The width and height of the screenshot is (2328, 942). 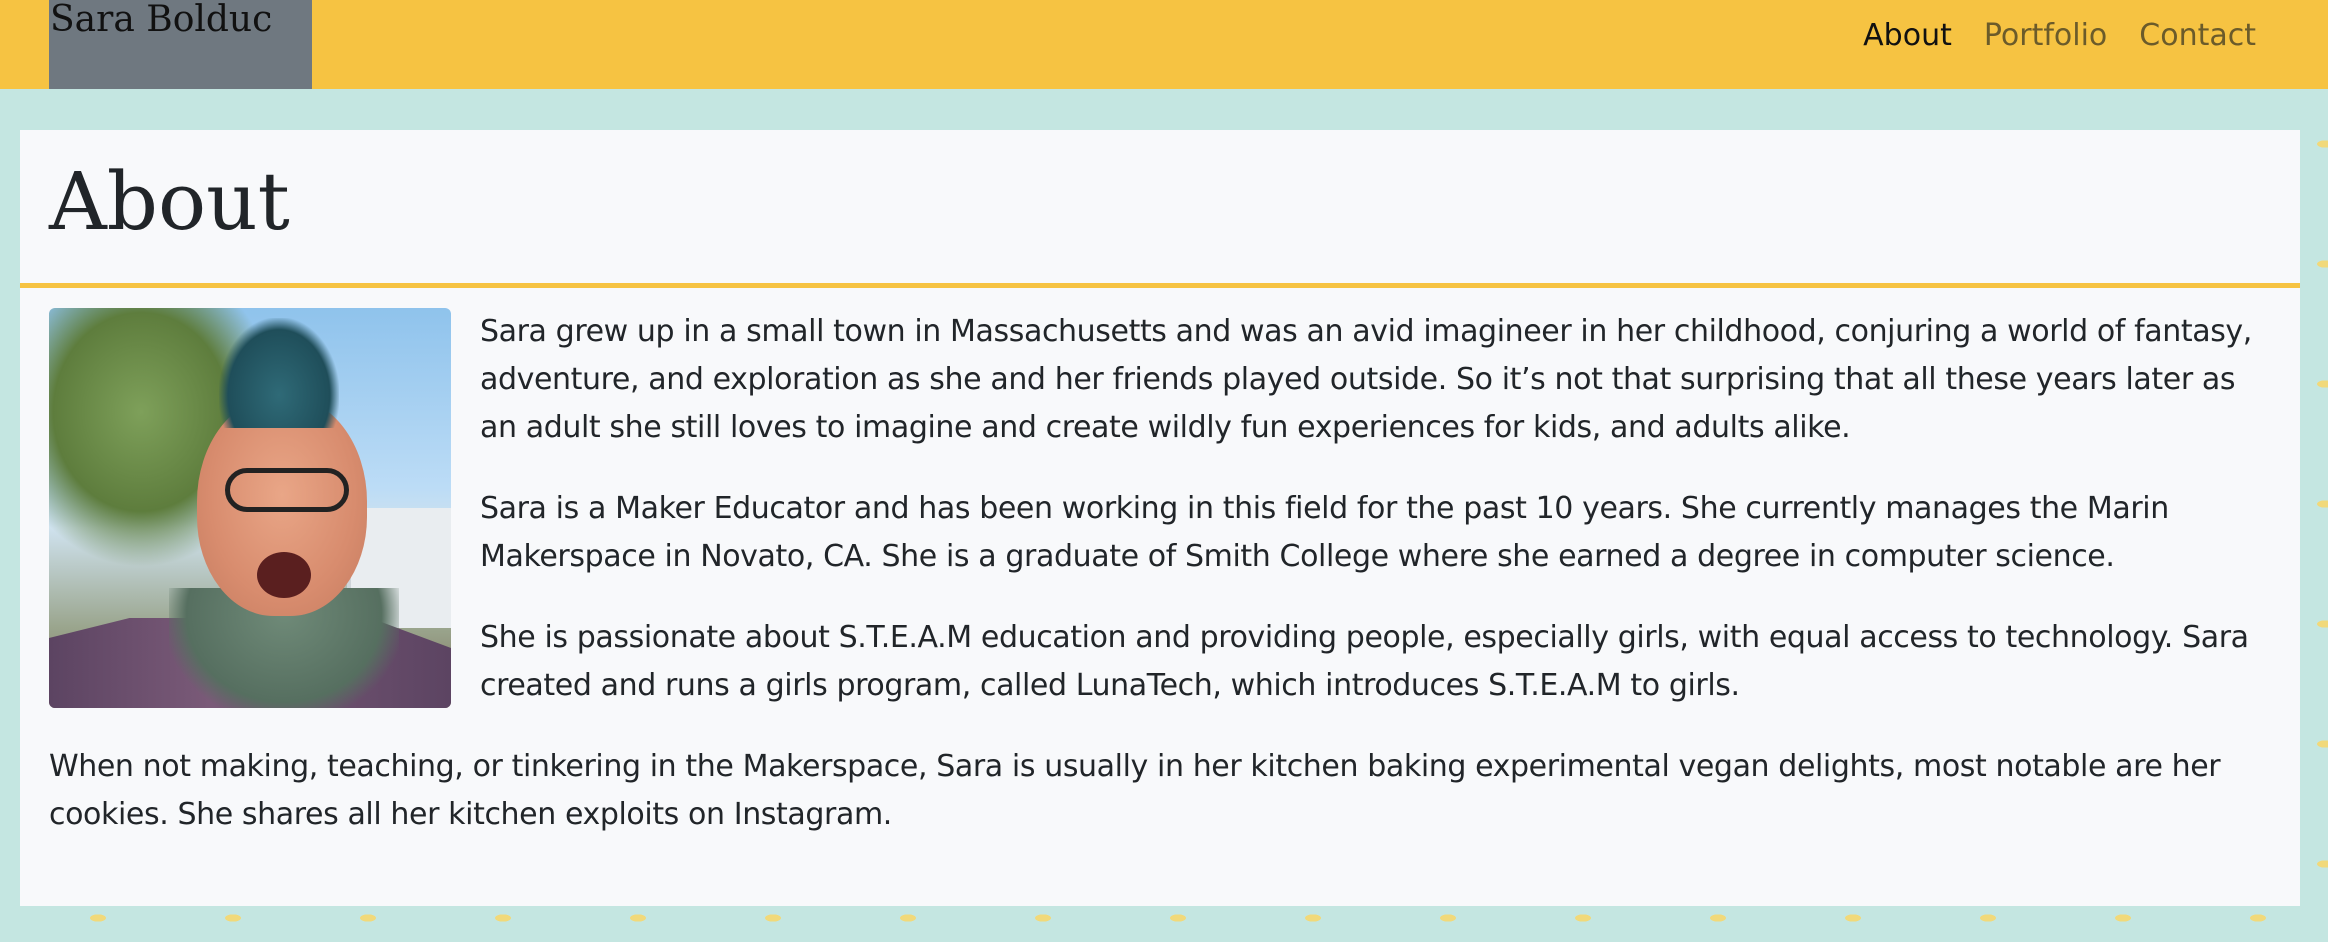 What do you see at coordinates (279, 373) in the screenshot?
I see `photo-hair` at bounding box center [279, 373].